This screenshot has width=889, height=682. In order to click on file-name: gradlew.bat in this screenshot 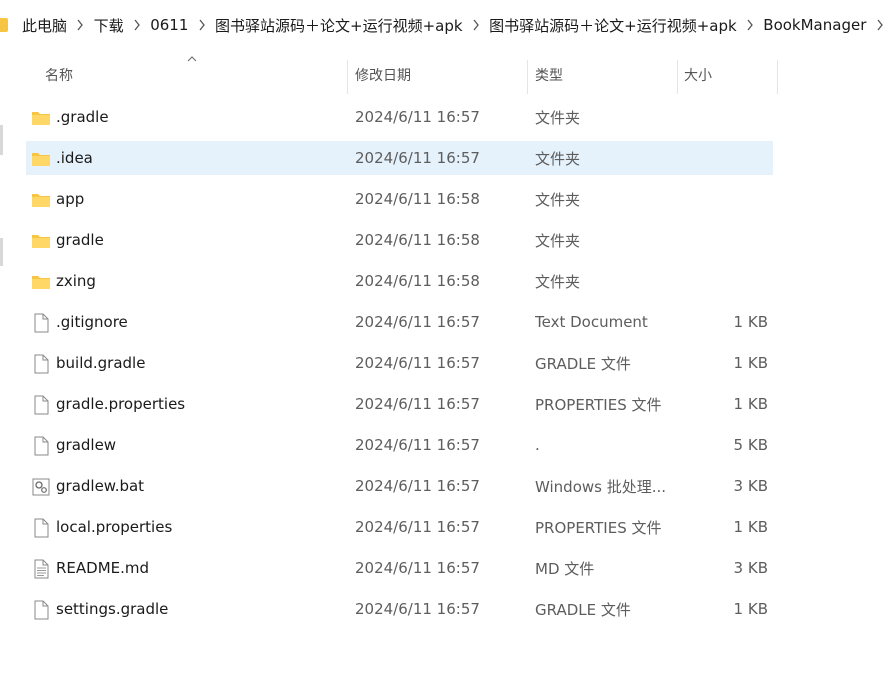, I will do `click(100, 486)`.